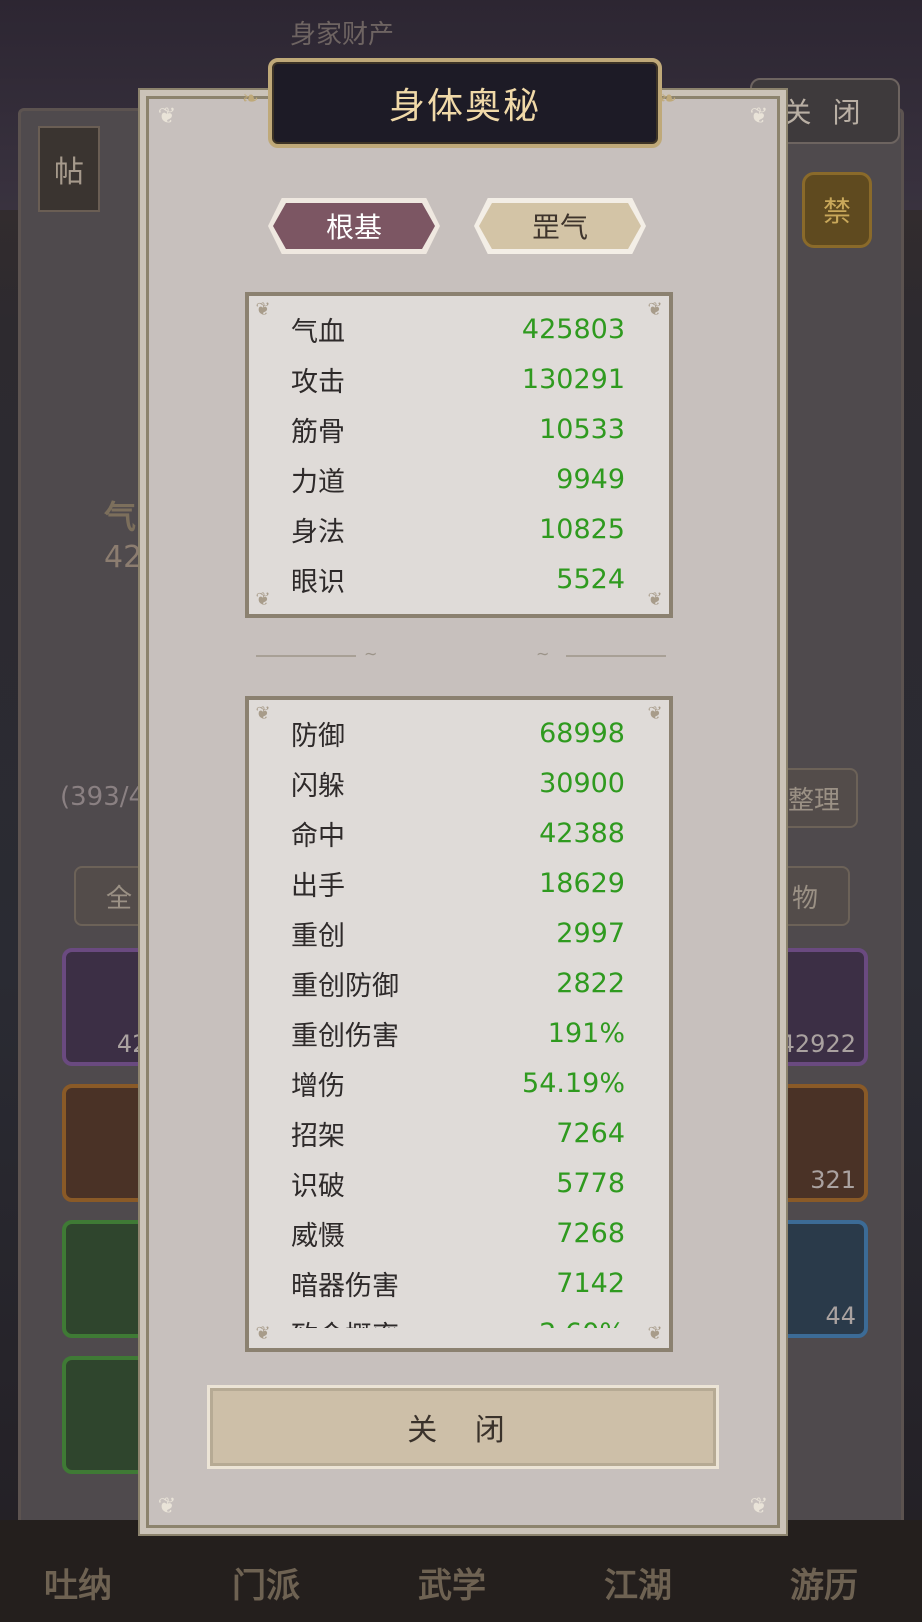 The image size is (922, 1622). Describe the element at coordinates (69, 169) in the screenshot. I see `tie-button: 帖` at that location.